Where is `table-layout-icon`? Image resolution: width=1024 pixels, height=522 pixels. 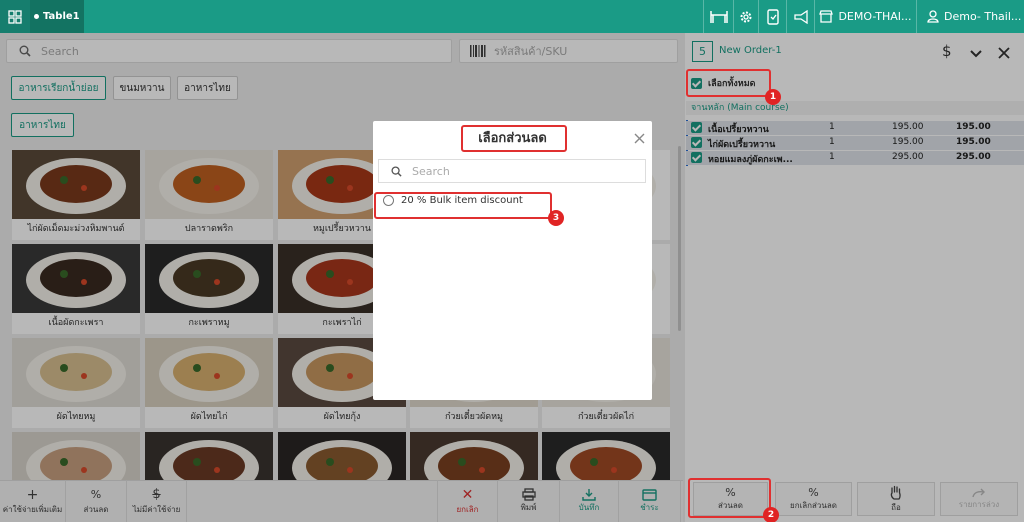
table-layout-icon is located at coordinates (718, 16).